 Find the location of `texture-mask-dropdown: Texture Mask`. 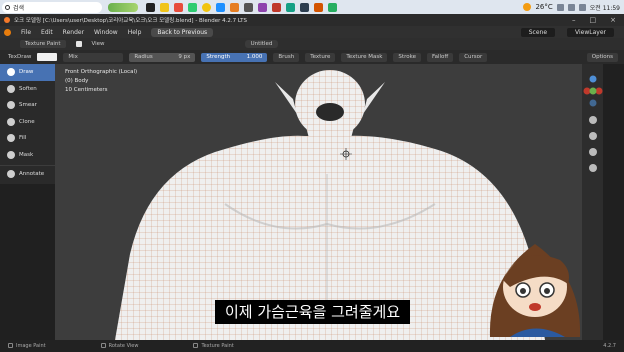

texture-mask-dropdown: Texture Mask is located at coordinates (364, 57).